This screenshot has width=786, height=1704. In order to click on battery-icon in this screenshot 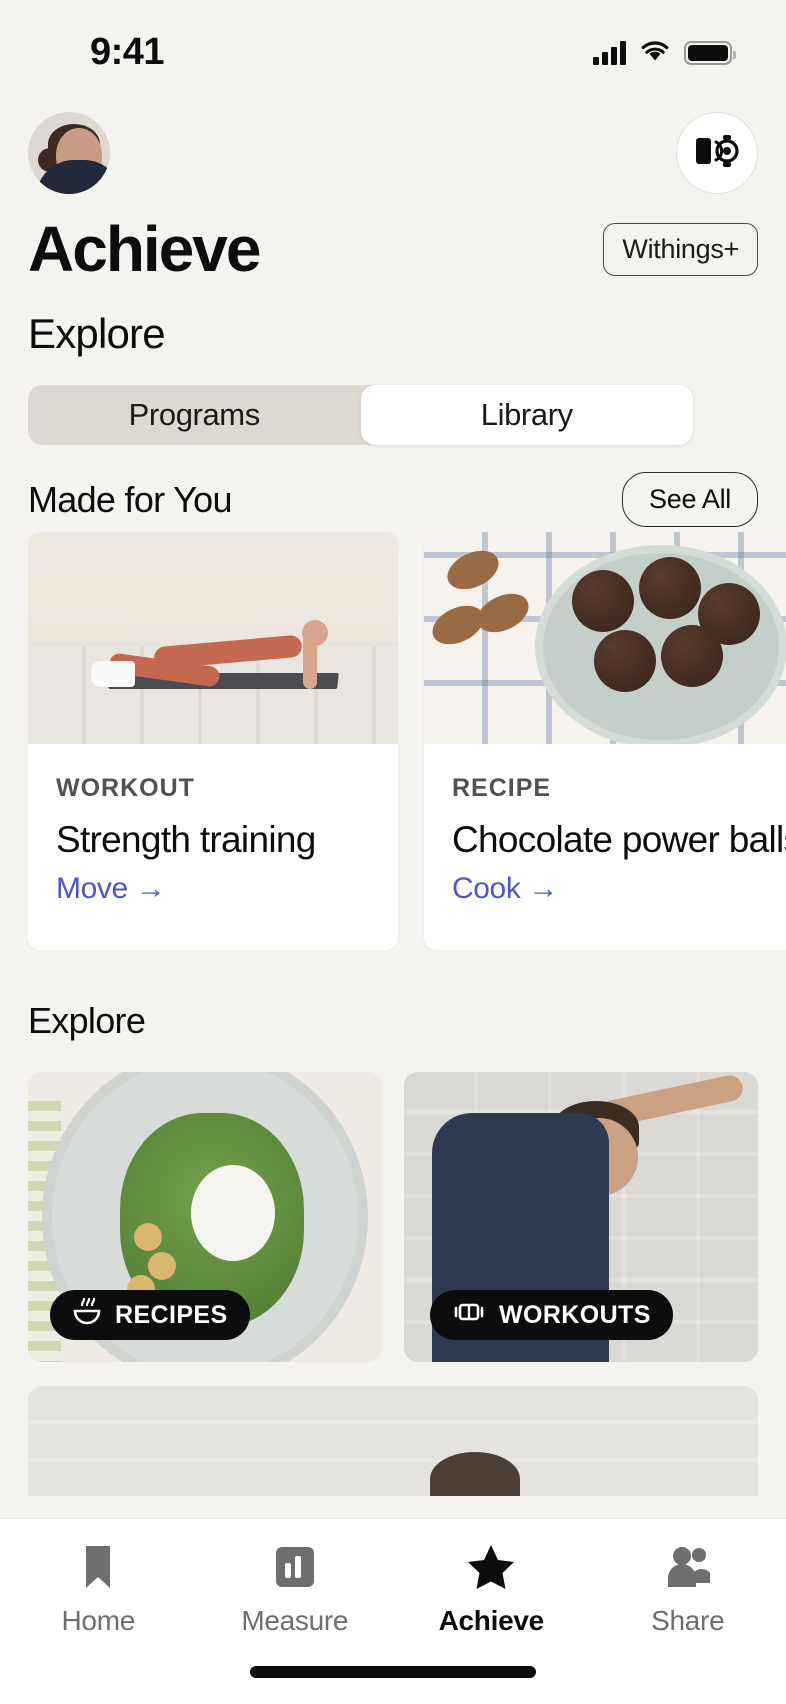, I will do `click(710, 53)`.